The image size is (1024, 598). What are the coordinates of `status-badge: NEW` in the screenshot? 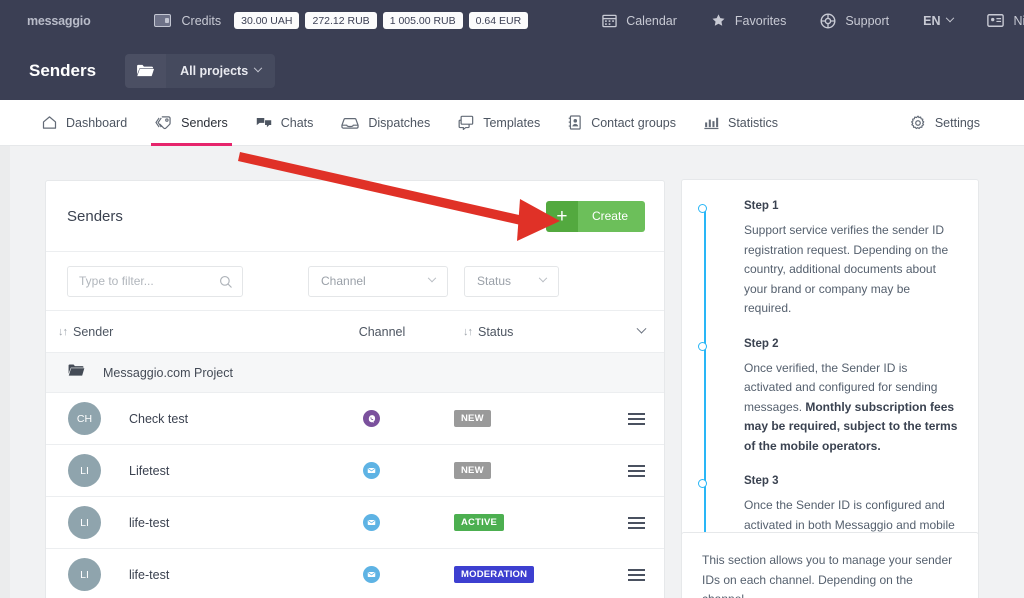 It's located at (472, 470).